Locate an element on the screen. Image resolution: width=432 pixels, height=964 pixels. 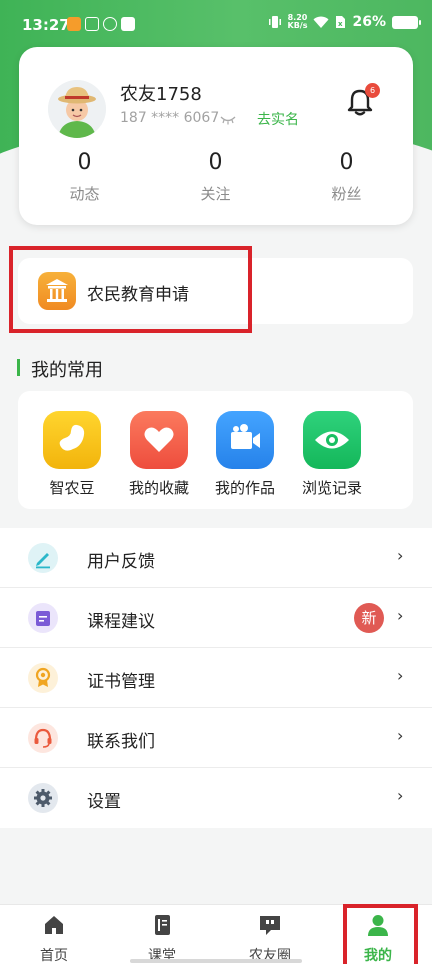
gear-icon is located at coordinates (43, 798).